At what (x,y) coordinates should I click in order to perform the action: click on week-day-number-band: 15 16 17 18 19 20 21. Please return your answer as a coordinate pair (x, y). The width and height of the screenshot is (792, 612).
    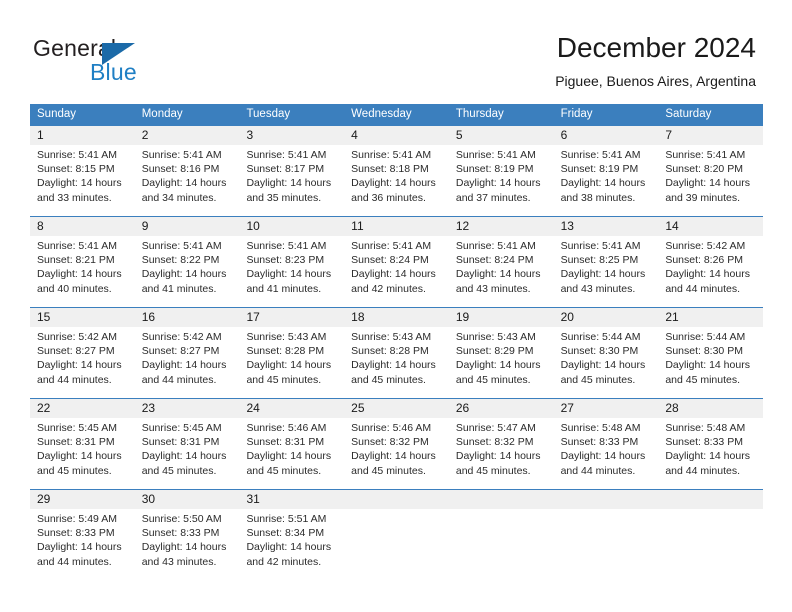
    Looking at the image, I should click on (396, 317).